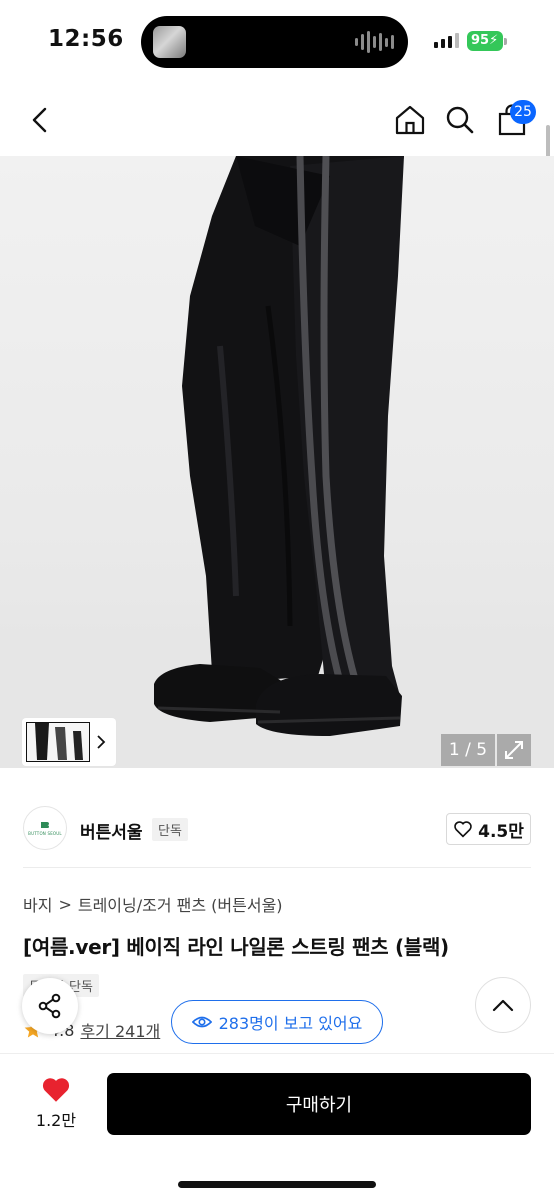 The image size is (554, 1200). I want to click on status-time: 12:56, so click(86, 39).